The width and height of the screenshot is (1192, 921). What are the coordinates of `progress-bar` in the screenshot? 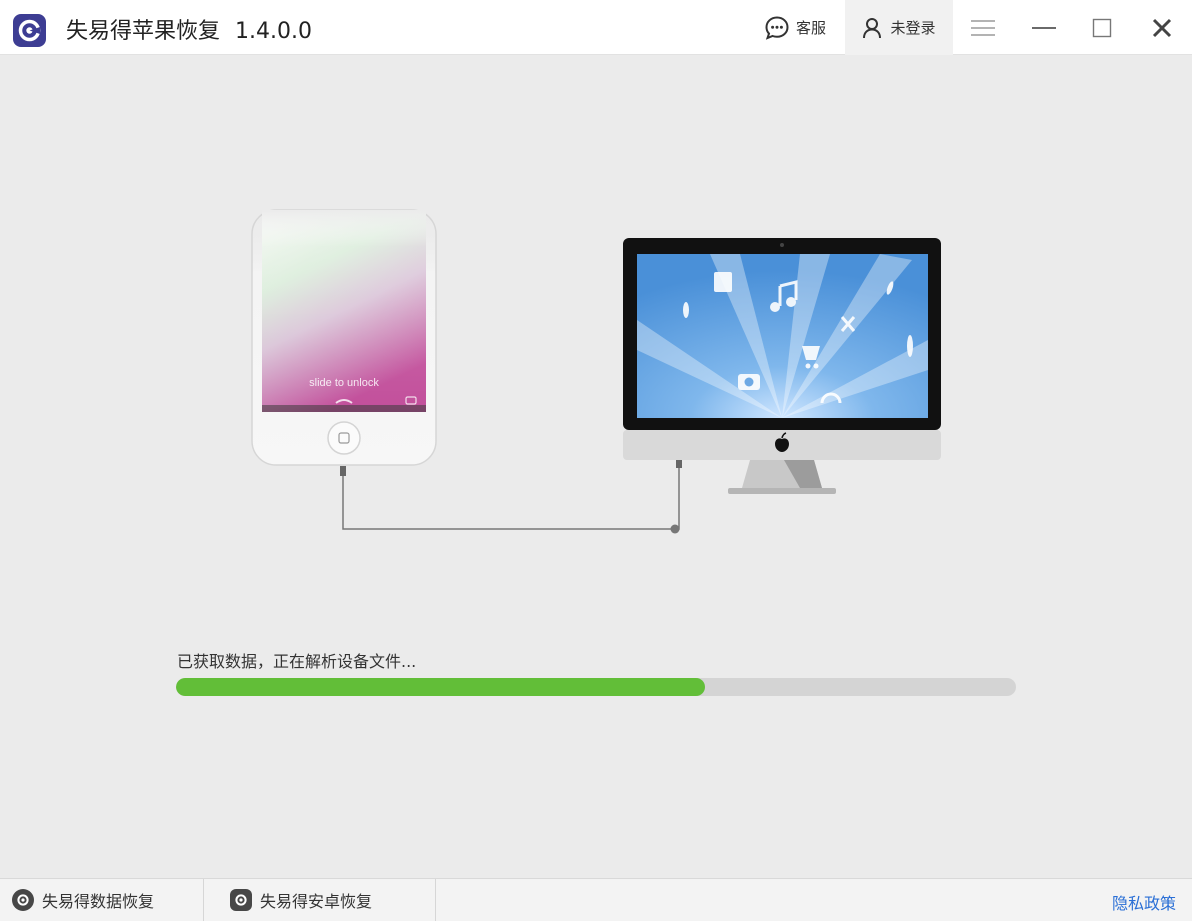 It's located at (596, 687).